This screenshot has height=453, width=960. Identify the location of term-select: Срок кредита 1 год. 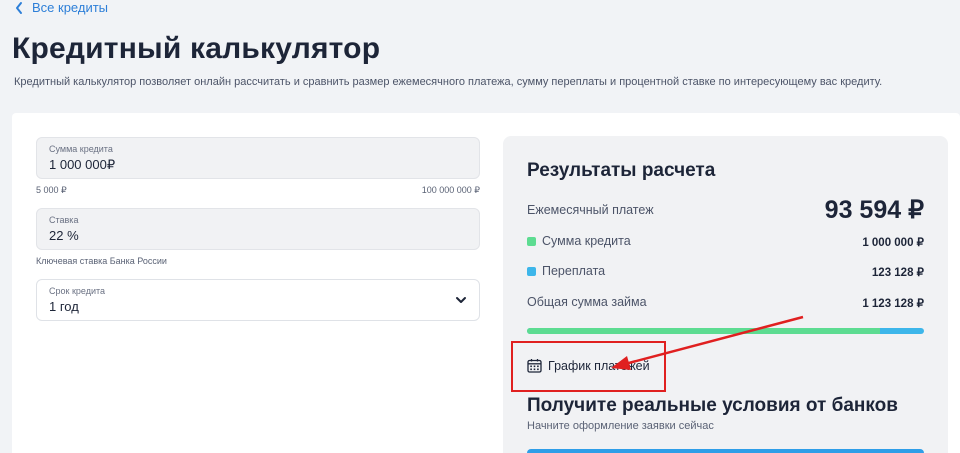
(258, 300).